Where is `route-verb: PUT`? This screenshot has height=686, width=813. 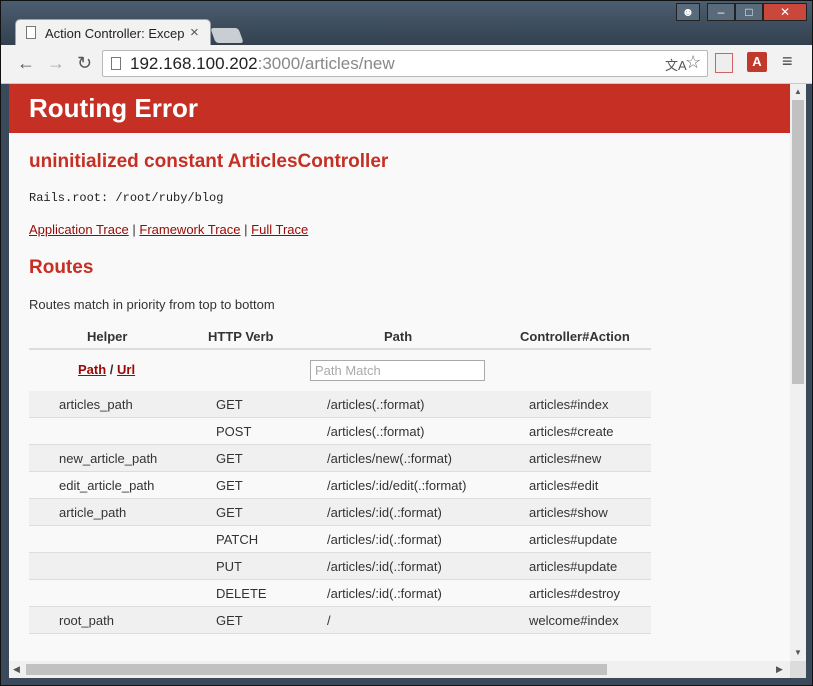 route-verb: PUT is located at coordinates (229, 566).